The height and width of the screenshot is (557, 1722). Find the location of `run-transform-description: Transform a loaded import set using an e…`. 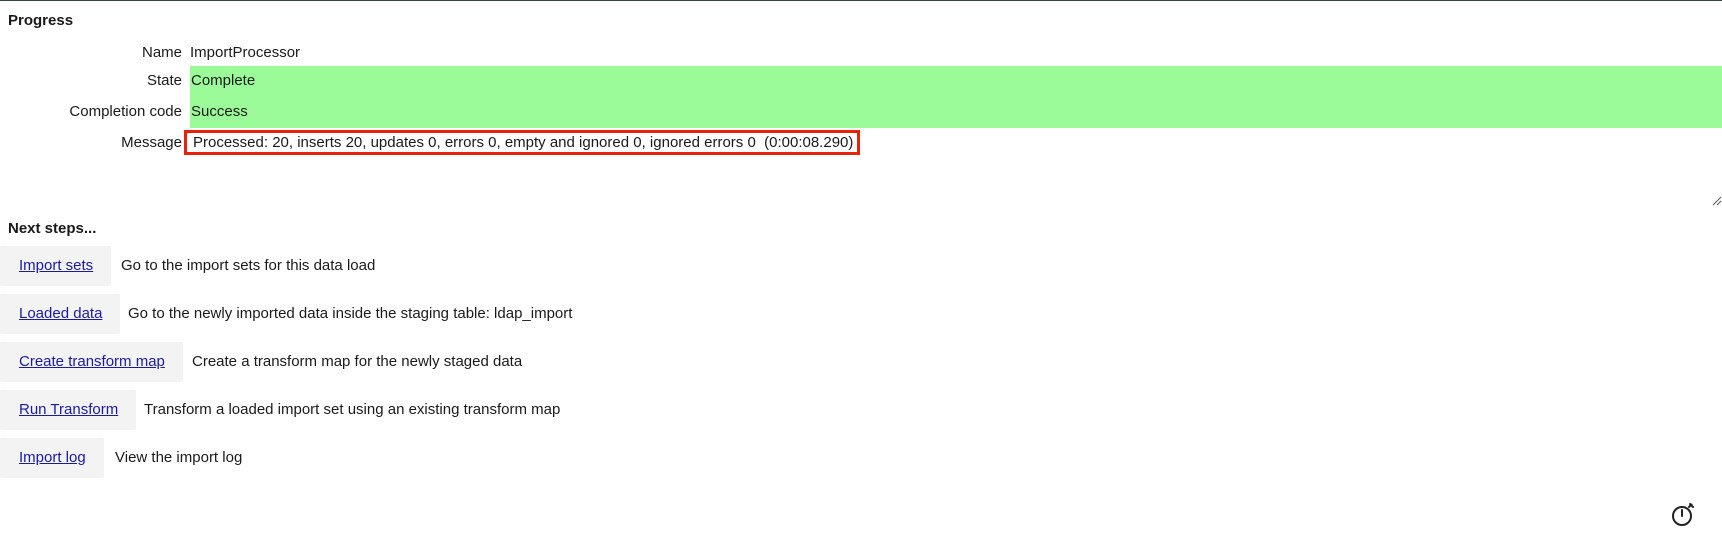

run-transform-description: Transform a loaded import set using an e… is located at coordinates (352, 409).